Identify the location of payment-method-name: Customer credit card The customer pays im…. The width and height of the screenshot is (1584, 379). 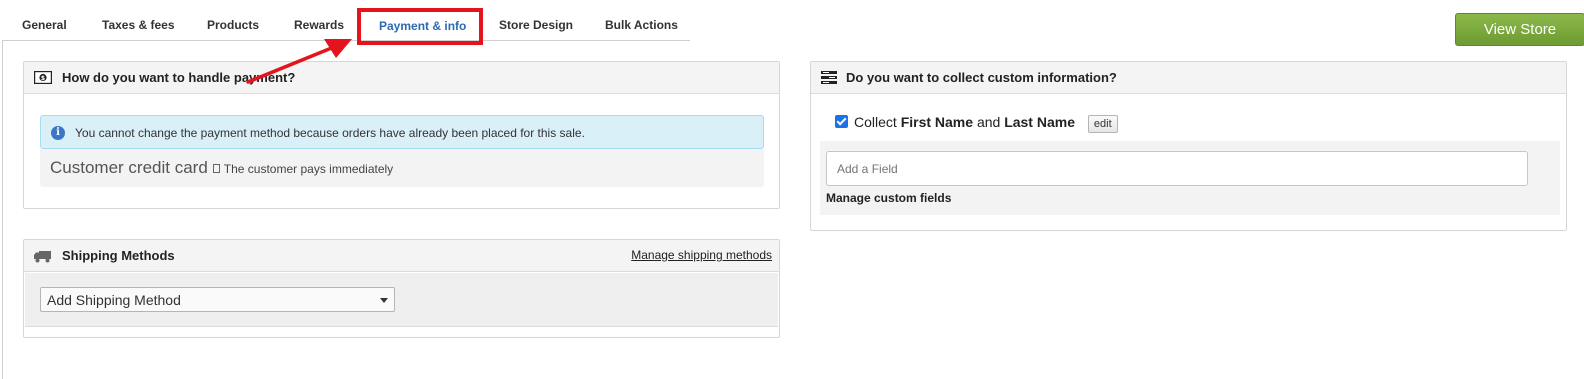
(221, 168).